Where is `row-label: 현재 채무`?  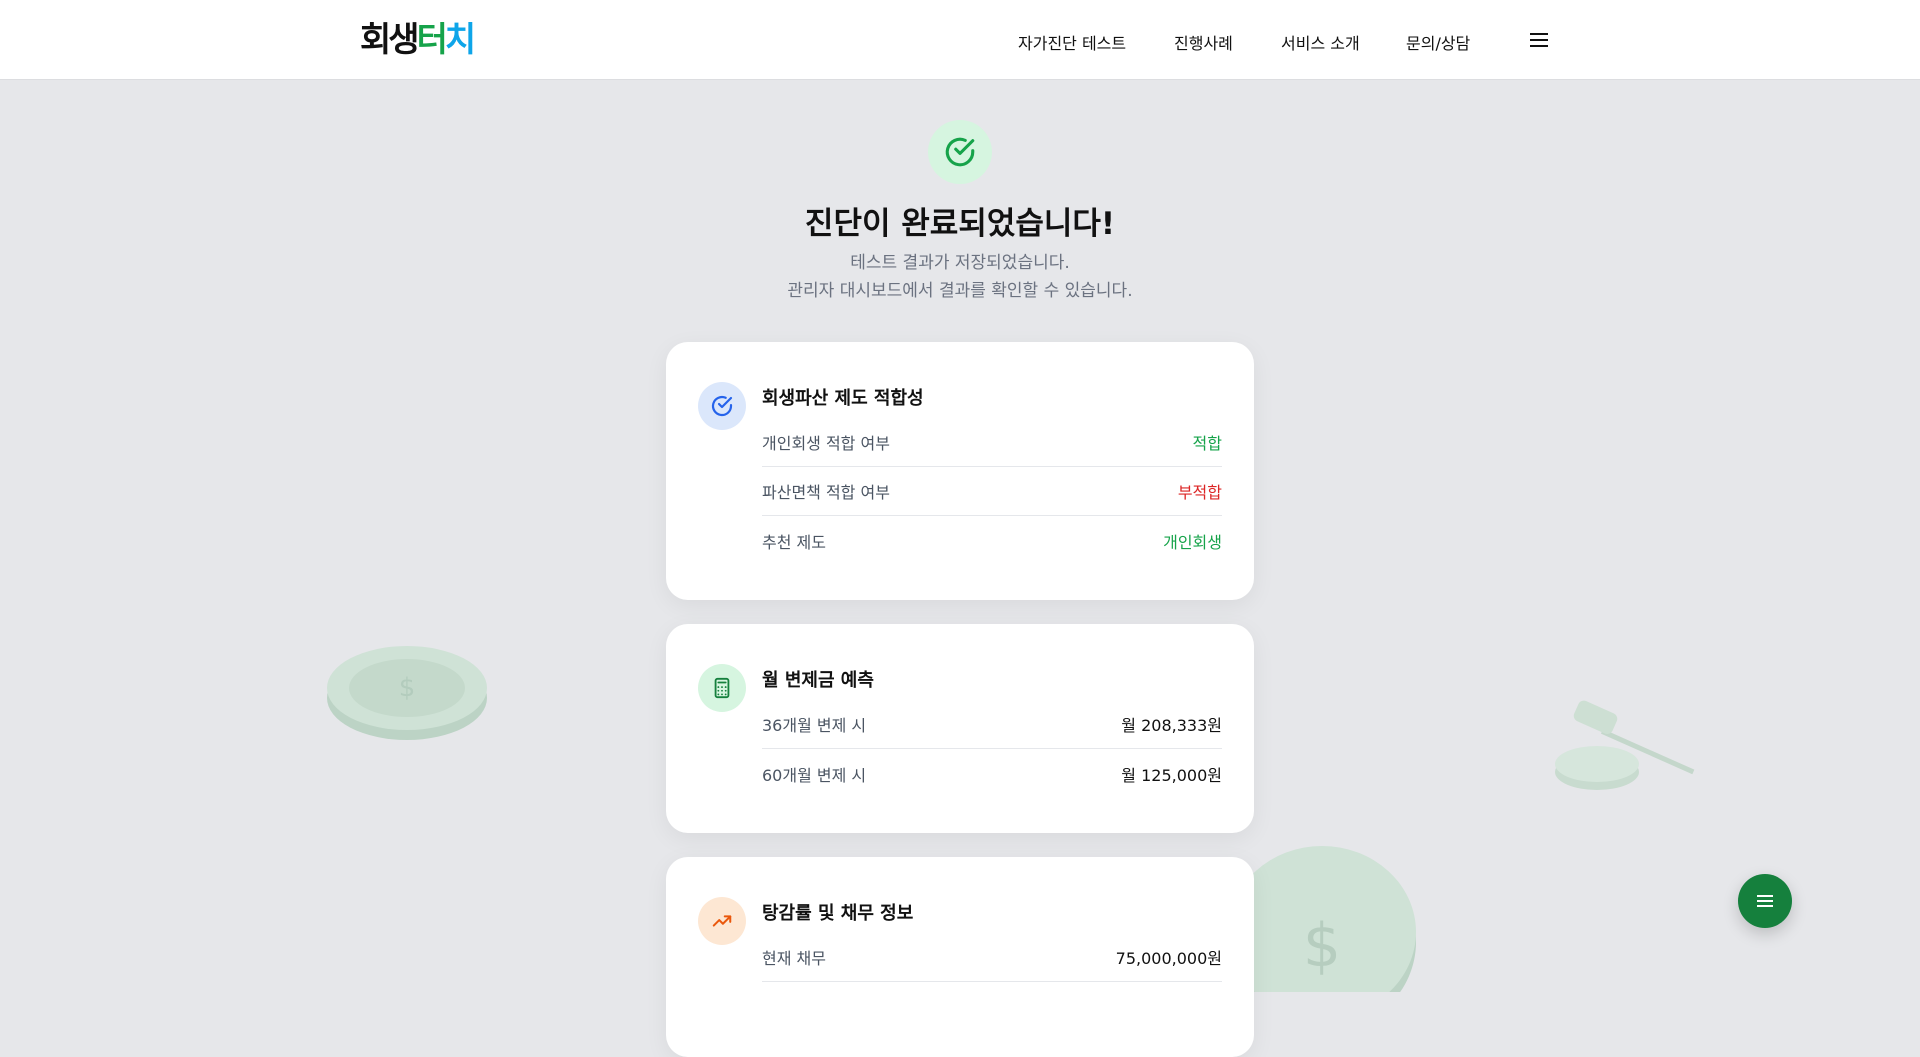 row-label: 현재 채무 is located at coordinates (794, 958).